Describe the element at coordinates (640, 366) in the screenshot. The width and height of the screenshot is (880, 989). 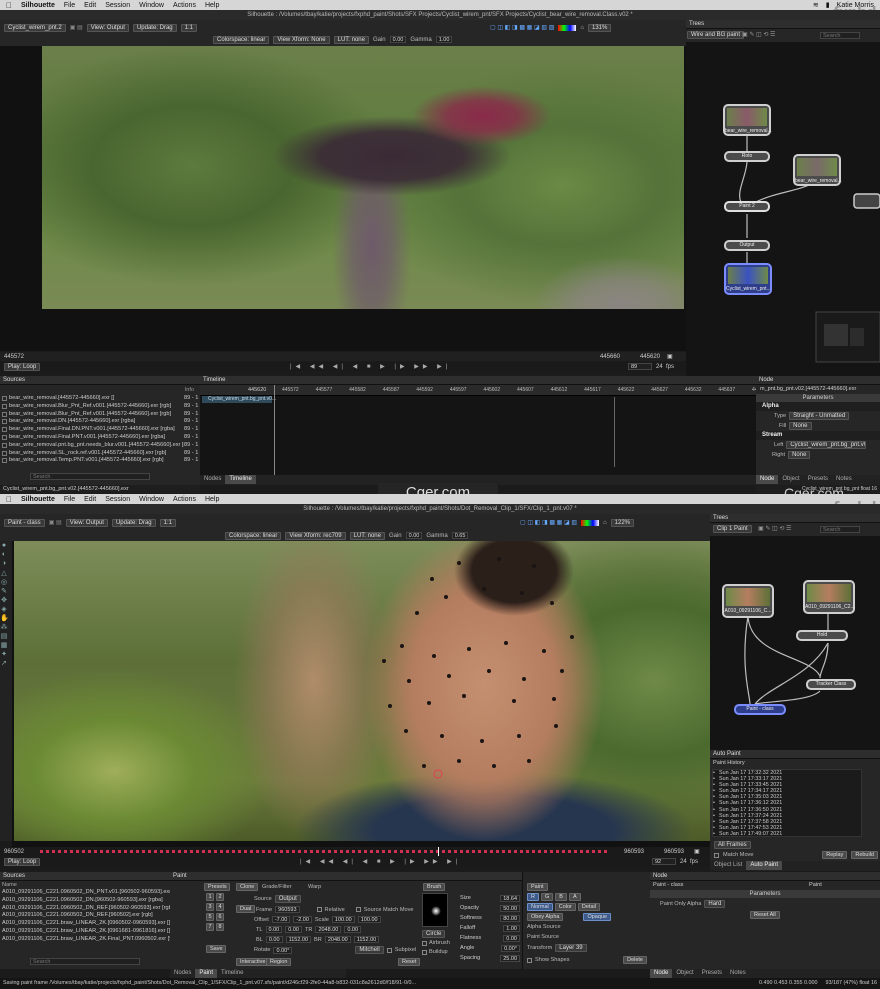
I see `frame-field: 89` at that location.